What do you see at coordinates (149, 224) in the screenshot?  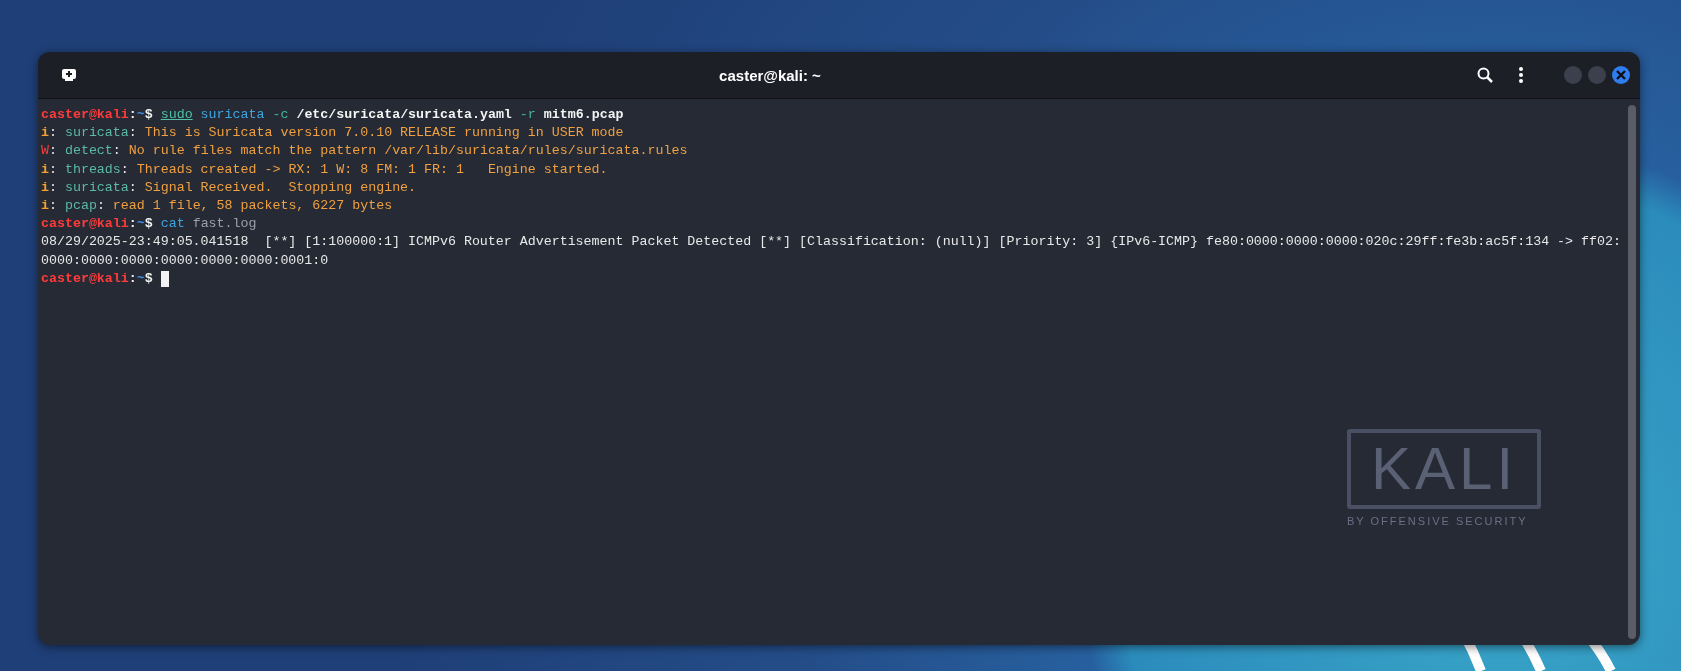 I see `terminal-line: caster@kali:~$ cat fast.log` at bounding box center [149, 224].